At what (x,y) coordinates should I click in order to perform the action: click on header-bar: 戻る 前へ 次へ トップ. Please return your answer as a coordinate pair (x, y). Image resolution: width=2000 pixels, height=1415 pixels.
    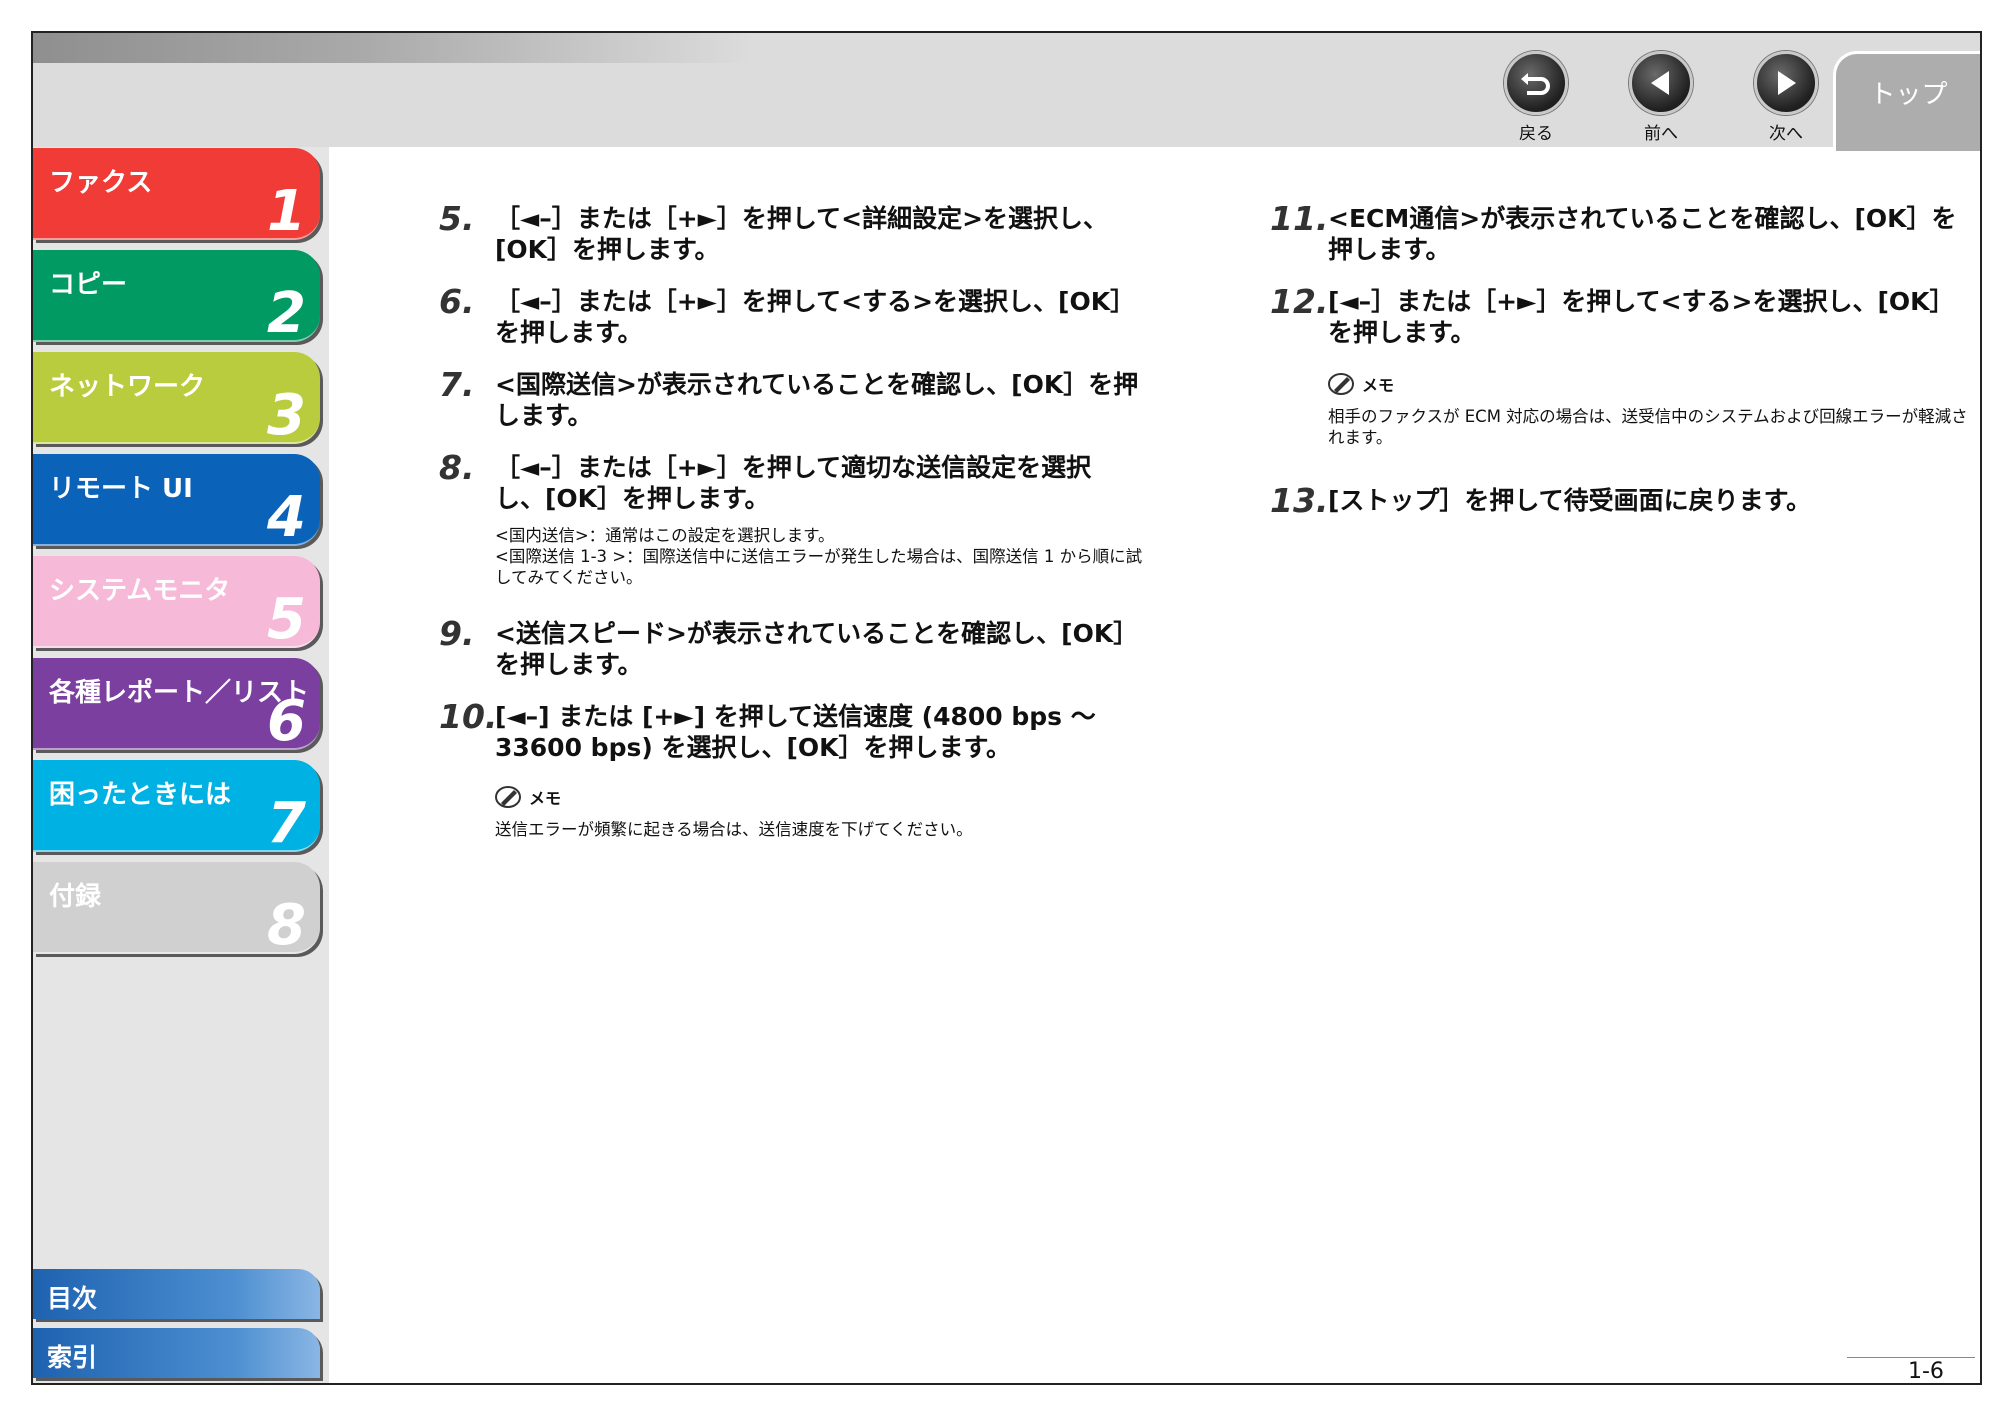
    Looking at the image, I should click on (1006, 92).